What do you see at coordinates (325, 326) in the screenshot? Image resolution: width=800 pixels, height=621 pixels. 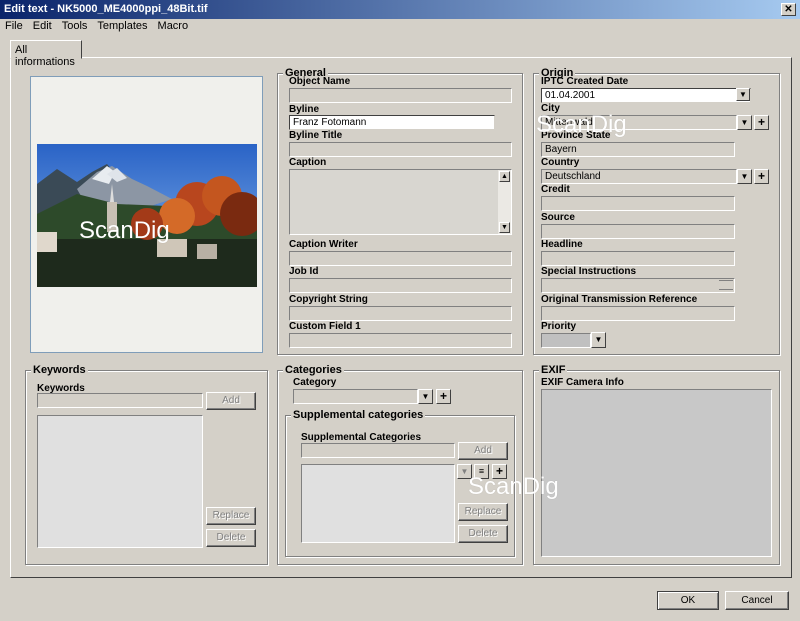 I see `custom-field-1-label: Custom Field 1` at bounding box center [325, 326].